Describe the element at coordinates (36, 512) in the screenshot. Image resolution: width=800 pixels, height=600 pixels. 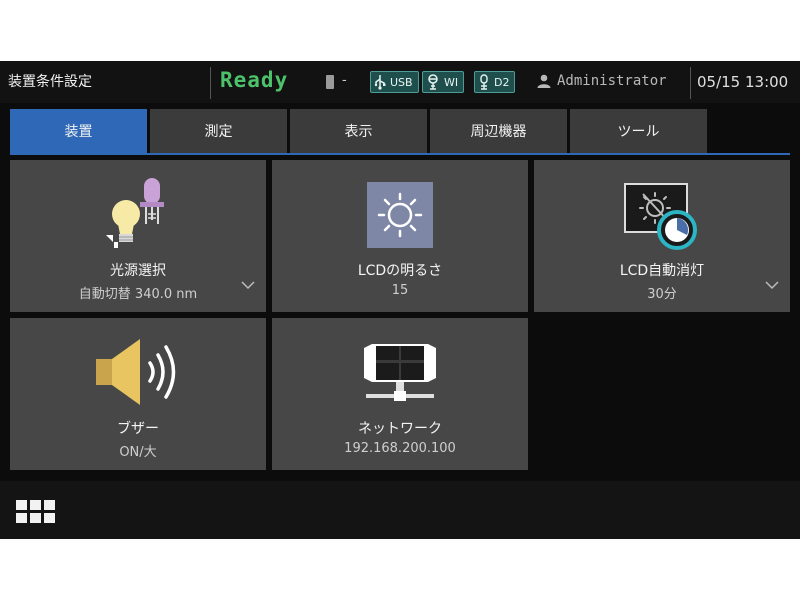
I see `app-grid-icon` at that location.